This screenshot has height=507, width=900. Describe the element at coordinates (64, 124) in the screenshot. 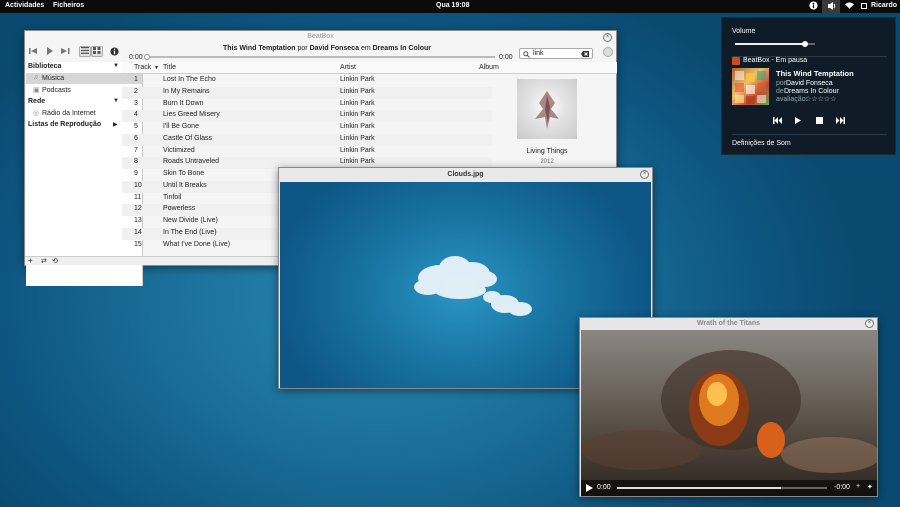

I see `sidebar-heading-playlists: Listas de Reprodução` at that location.